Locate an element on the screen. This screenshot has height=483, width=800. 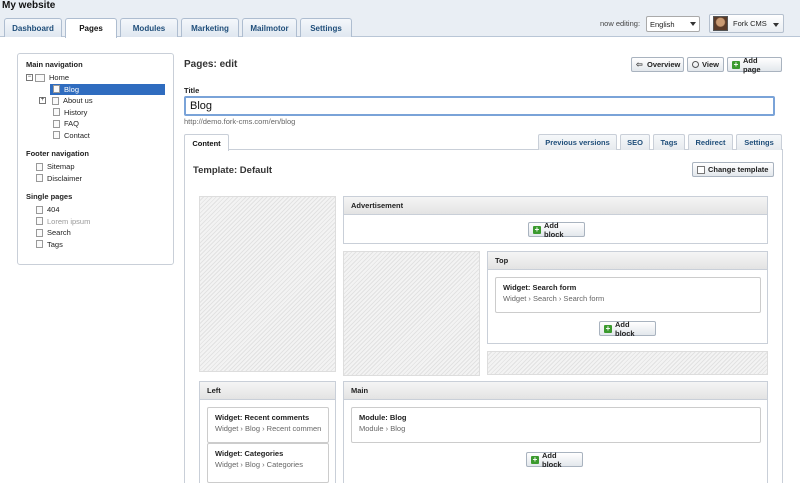
expand-icon: + is located at coordinates (42, 101).